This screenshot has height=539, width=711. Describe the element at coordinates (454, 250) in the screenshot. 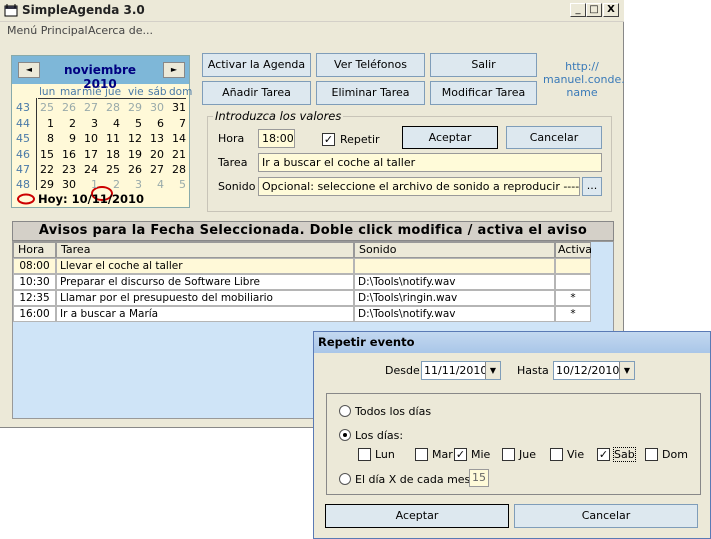

I see `col-header-sonido: Sonido` at that location.